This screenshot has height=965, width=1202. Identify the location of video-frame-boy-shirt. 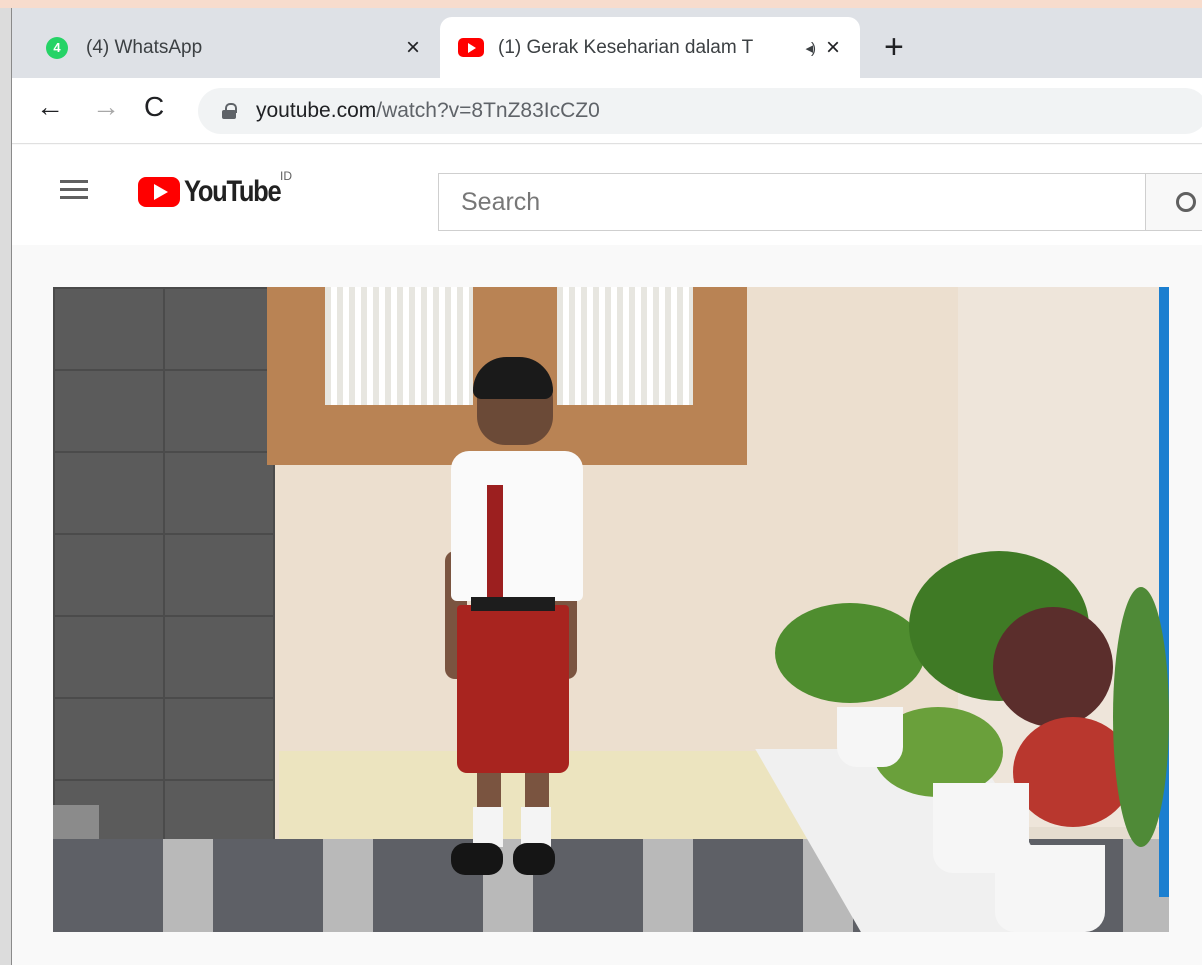
(517, 526).